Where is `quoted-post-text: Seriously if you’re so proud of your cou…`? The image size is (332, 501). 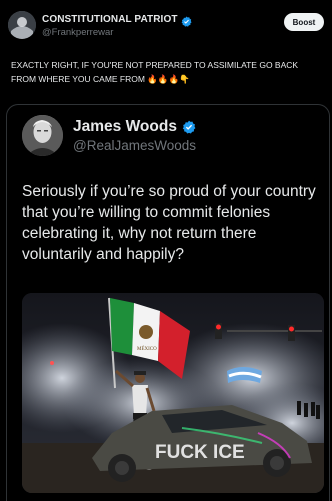
quoted-post-text: Seriously if you’re so proud of your cou… is located at coordinates (169, 223).